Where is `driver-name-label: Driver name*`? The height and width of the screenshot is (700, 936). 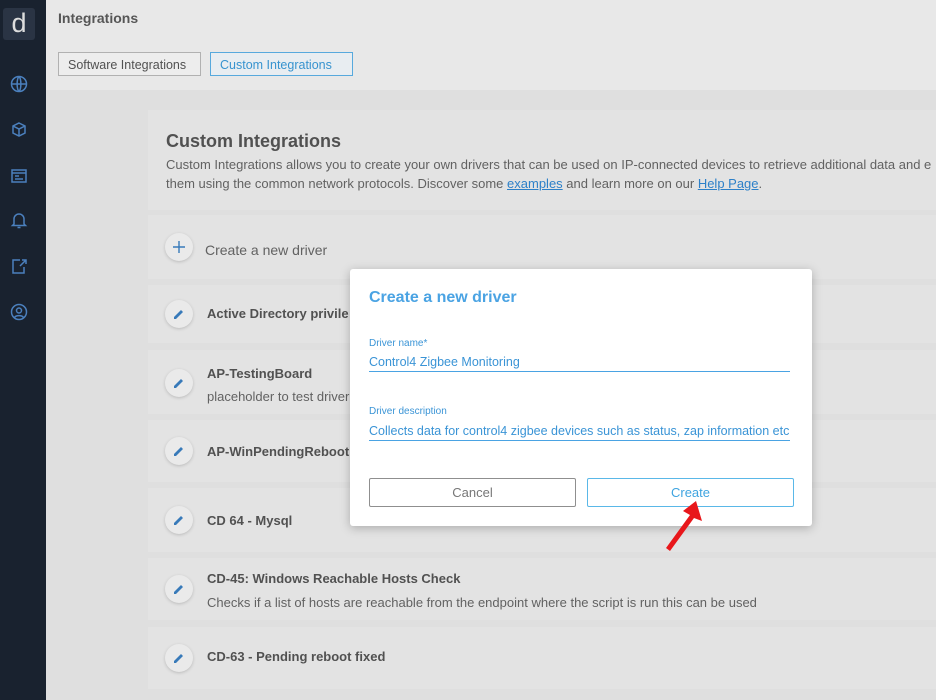
driver-name-label: Driver name* is located at coordinates (398, 343).